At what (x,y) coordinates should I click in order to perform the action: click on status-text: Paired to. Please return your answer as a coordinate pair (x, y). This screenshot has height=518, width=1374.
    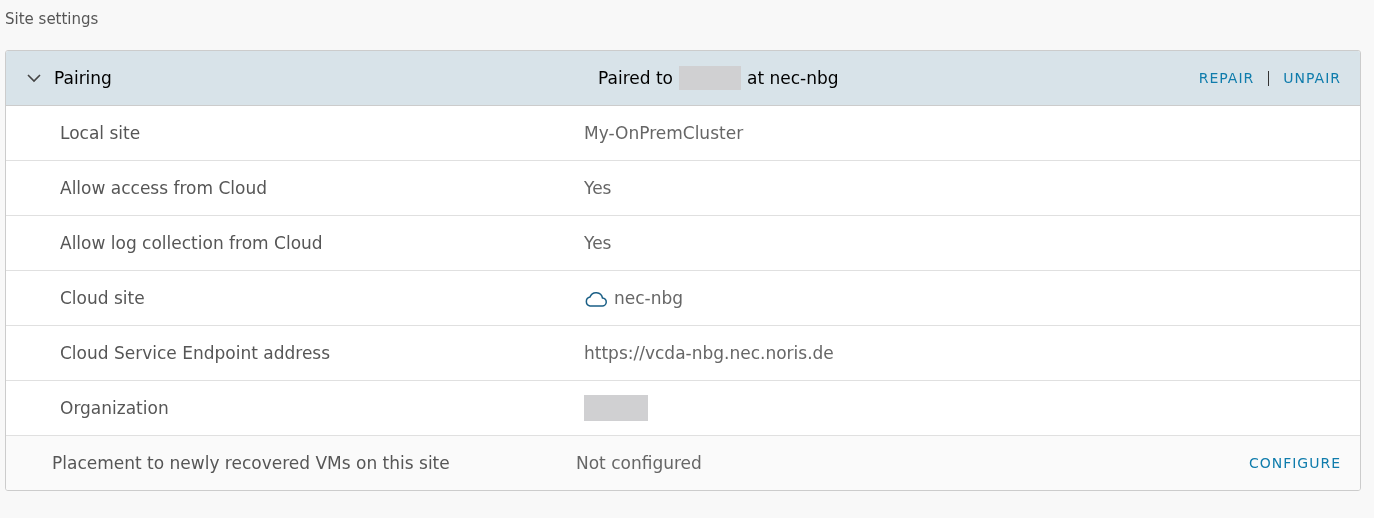
    Looking at the image, I should click on (635, 78).